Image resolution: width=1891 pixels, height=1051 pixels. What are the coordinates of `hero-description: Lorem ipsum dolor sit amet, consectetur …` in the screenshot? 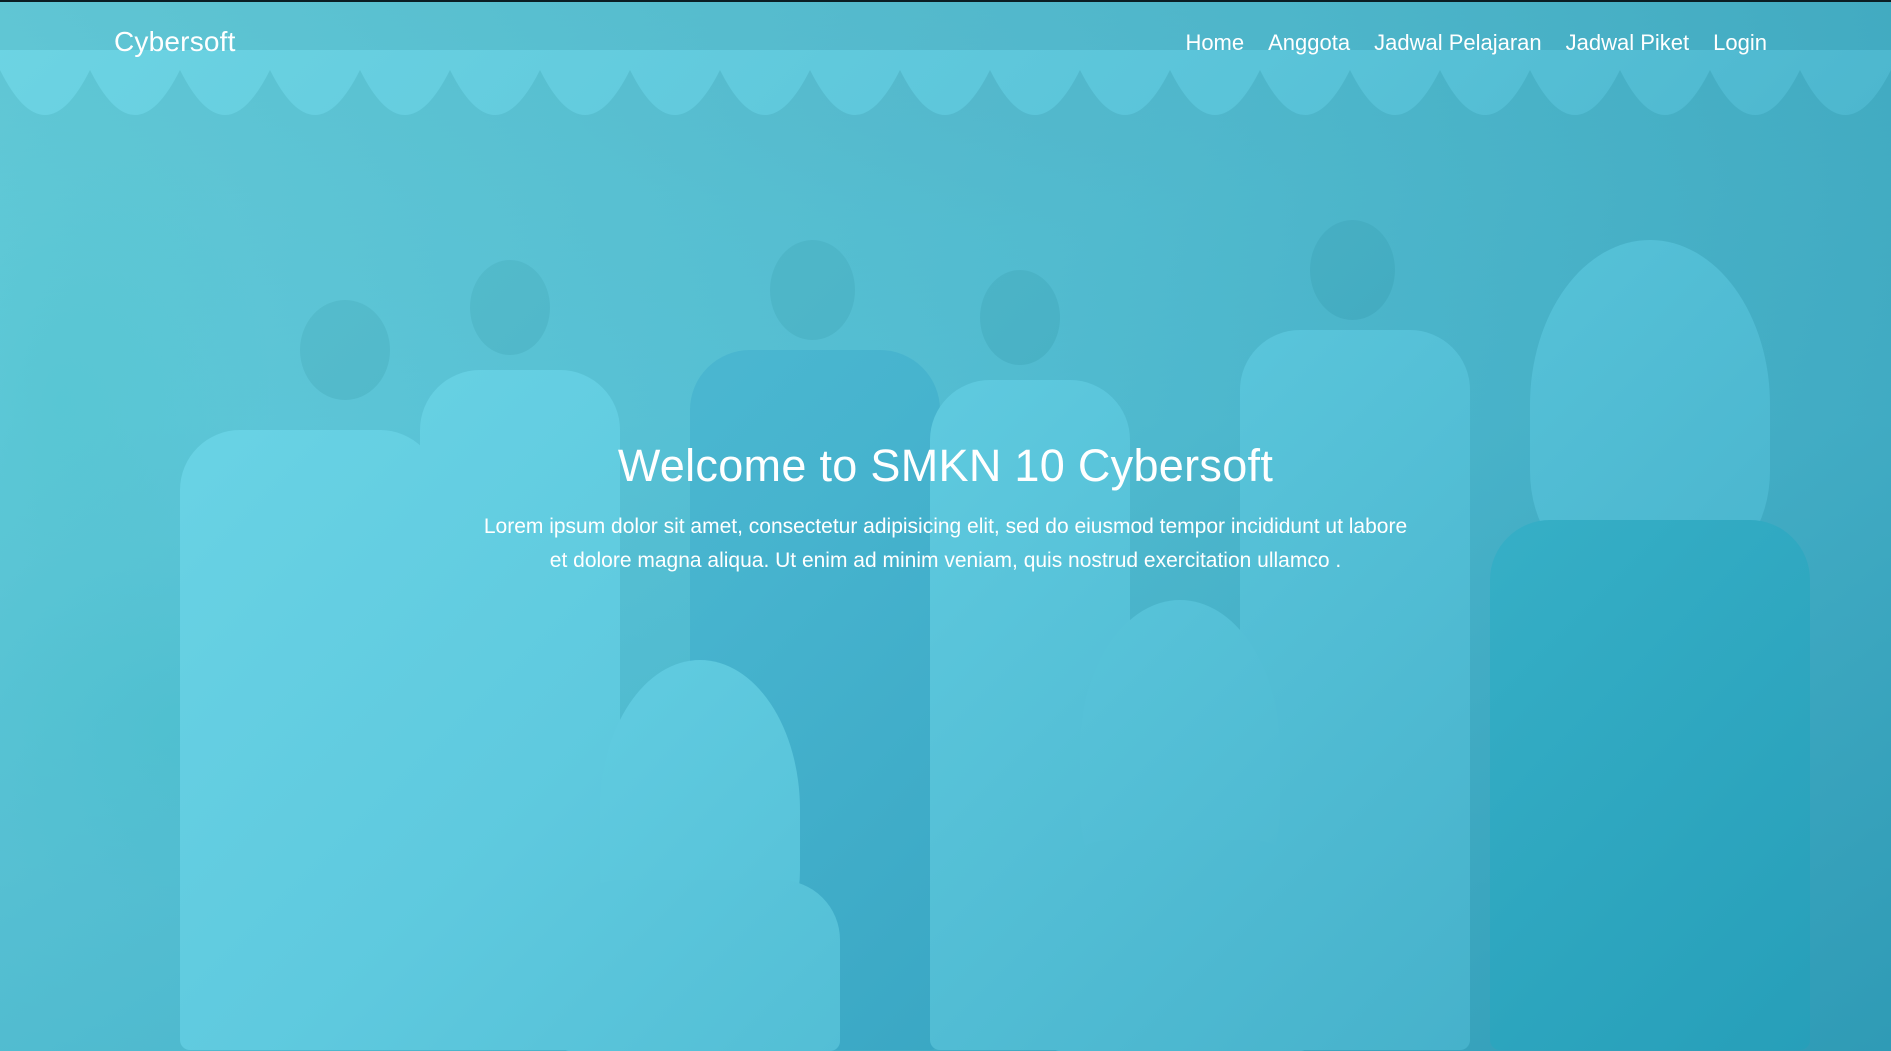 It's located at (945, 543).